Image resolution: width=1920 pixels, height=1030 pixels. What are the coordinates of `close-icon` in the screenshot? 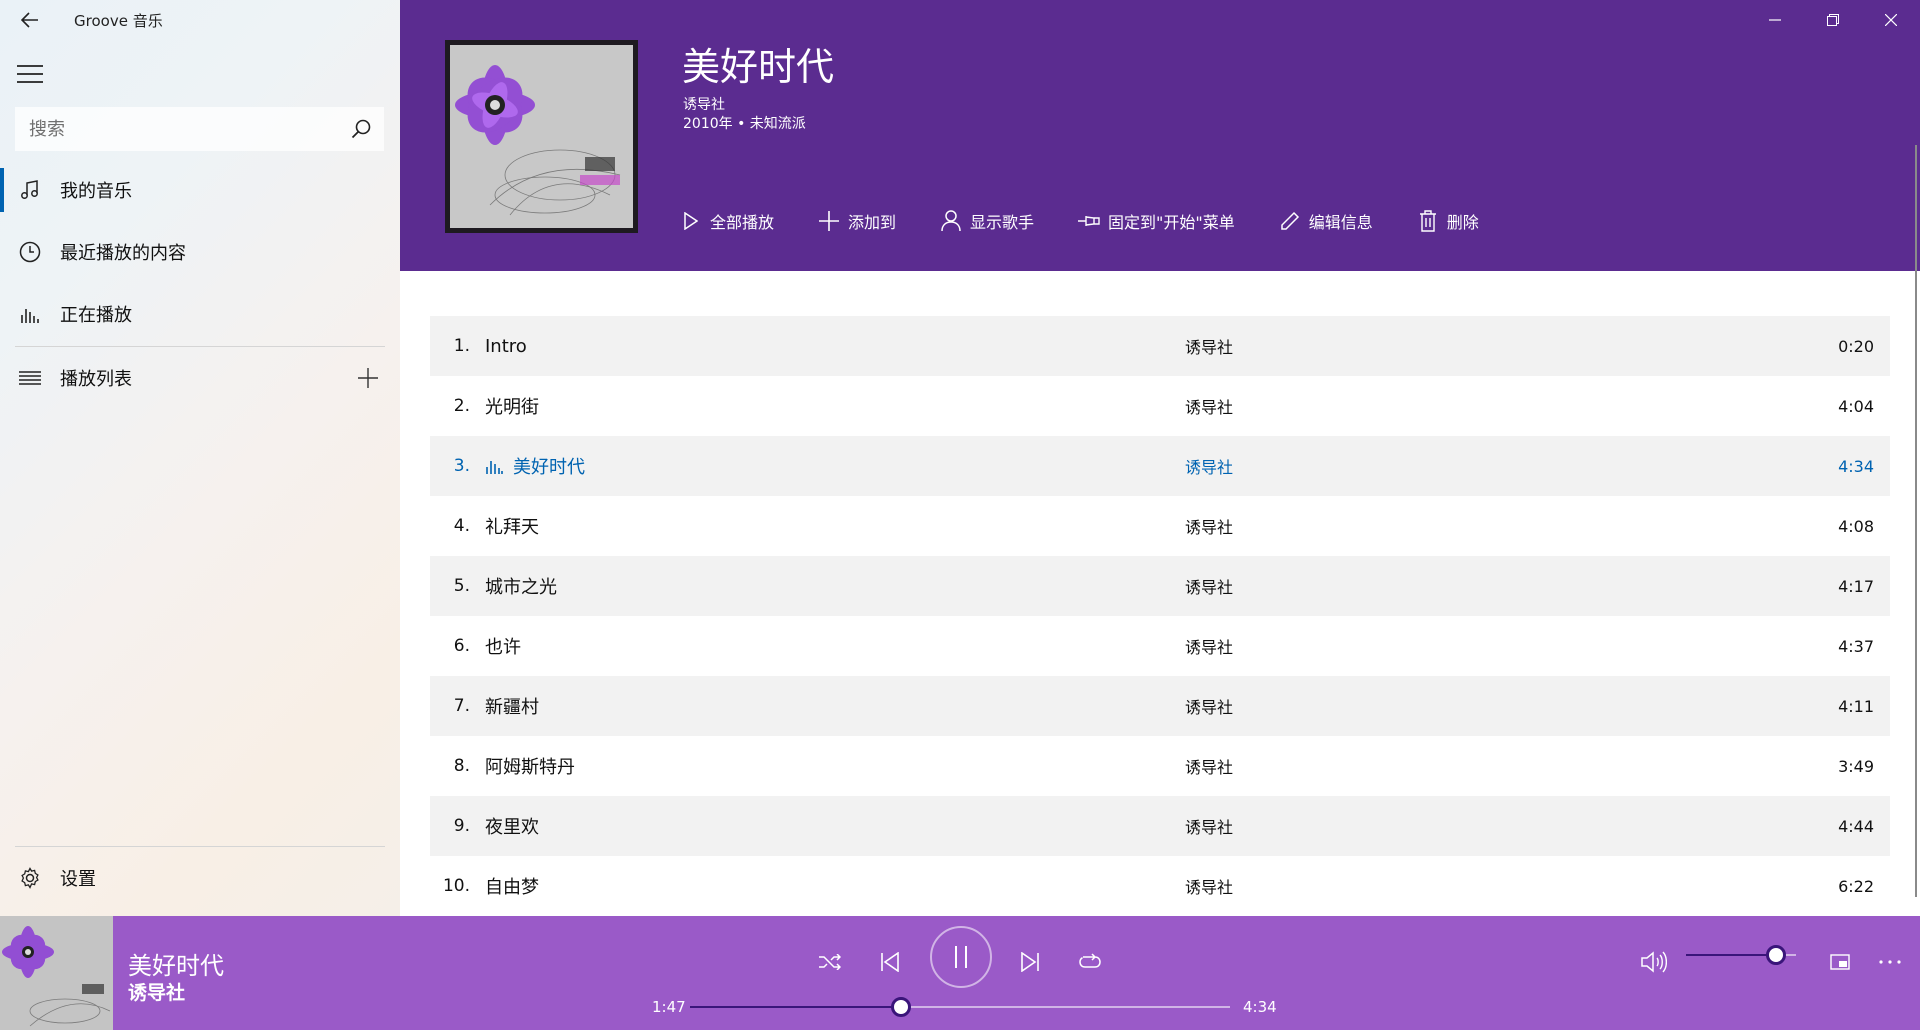 It's located at (1891, 20).